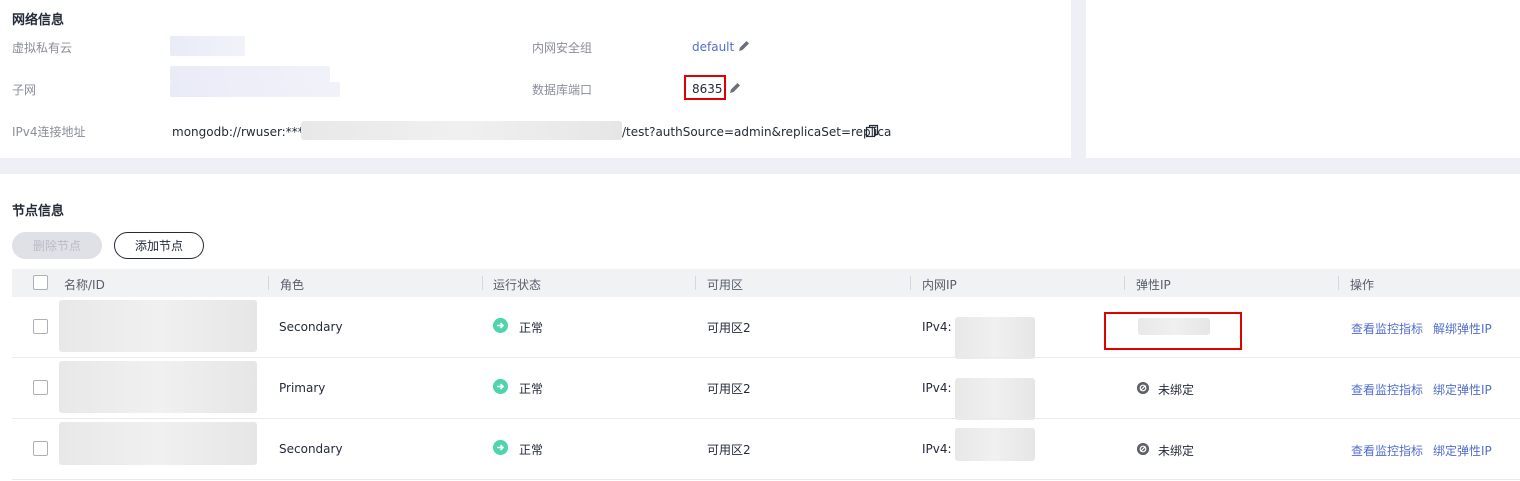 The height and width of the screenshot is (481, 1520). Describe the element at coordinates (207, 46) in the screenshot. I see `vpc-value-redacted` at that location.